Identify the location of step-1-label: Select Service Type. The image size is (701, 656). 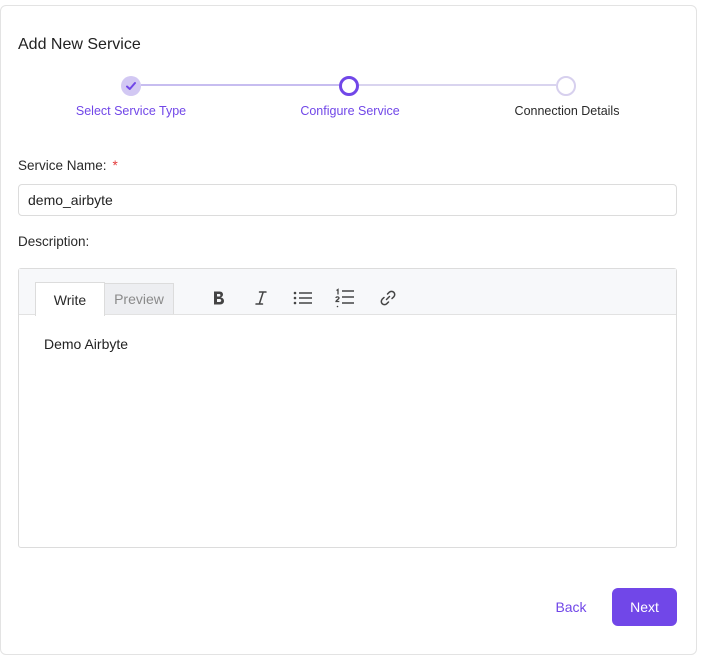
(131, 111).